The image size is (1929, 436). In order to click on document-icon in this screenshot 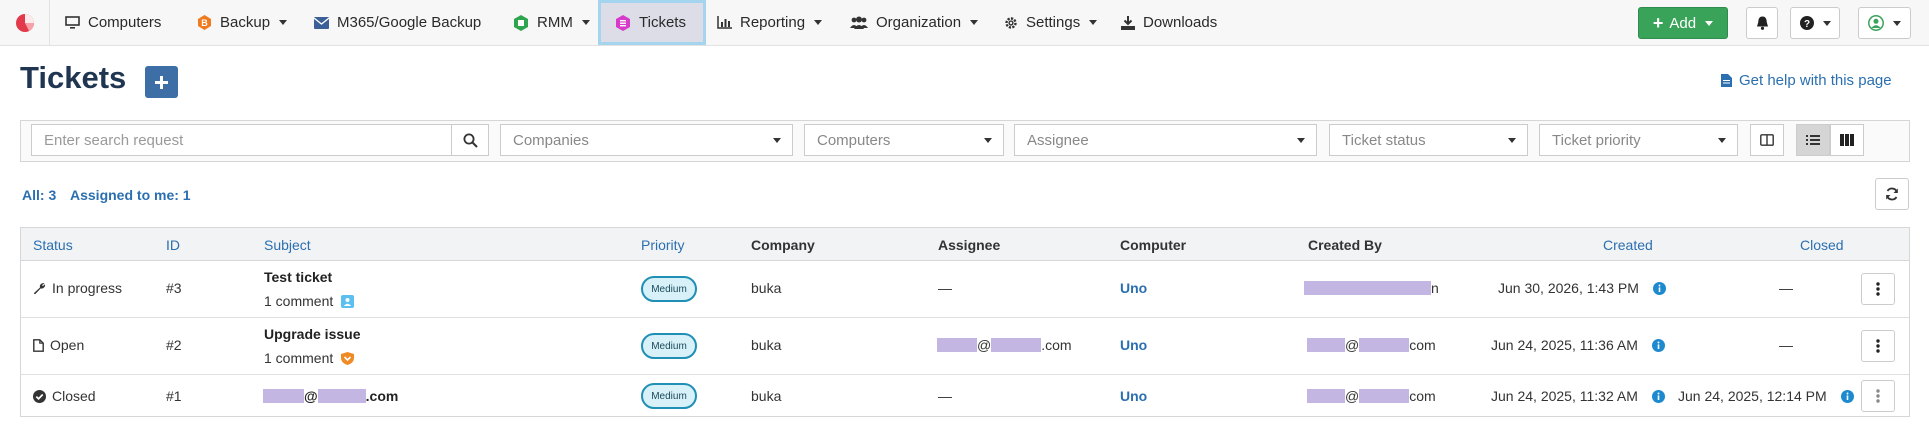, I will do `click(1726, 80)`.